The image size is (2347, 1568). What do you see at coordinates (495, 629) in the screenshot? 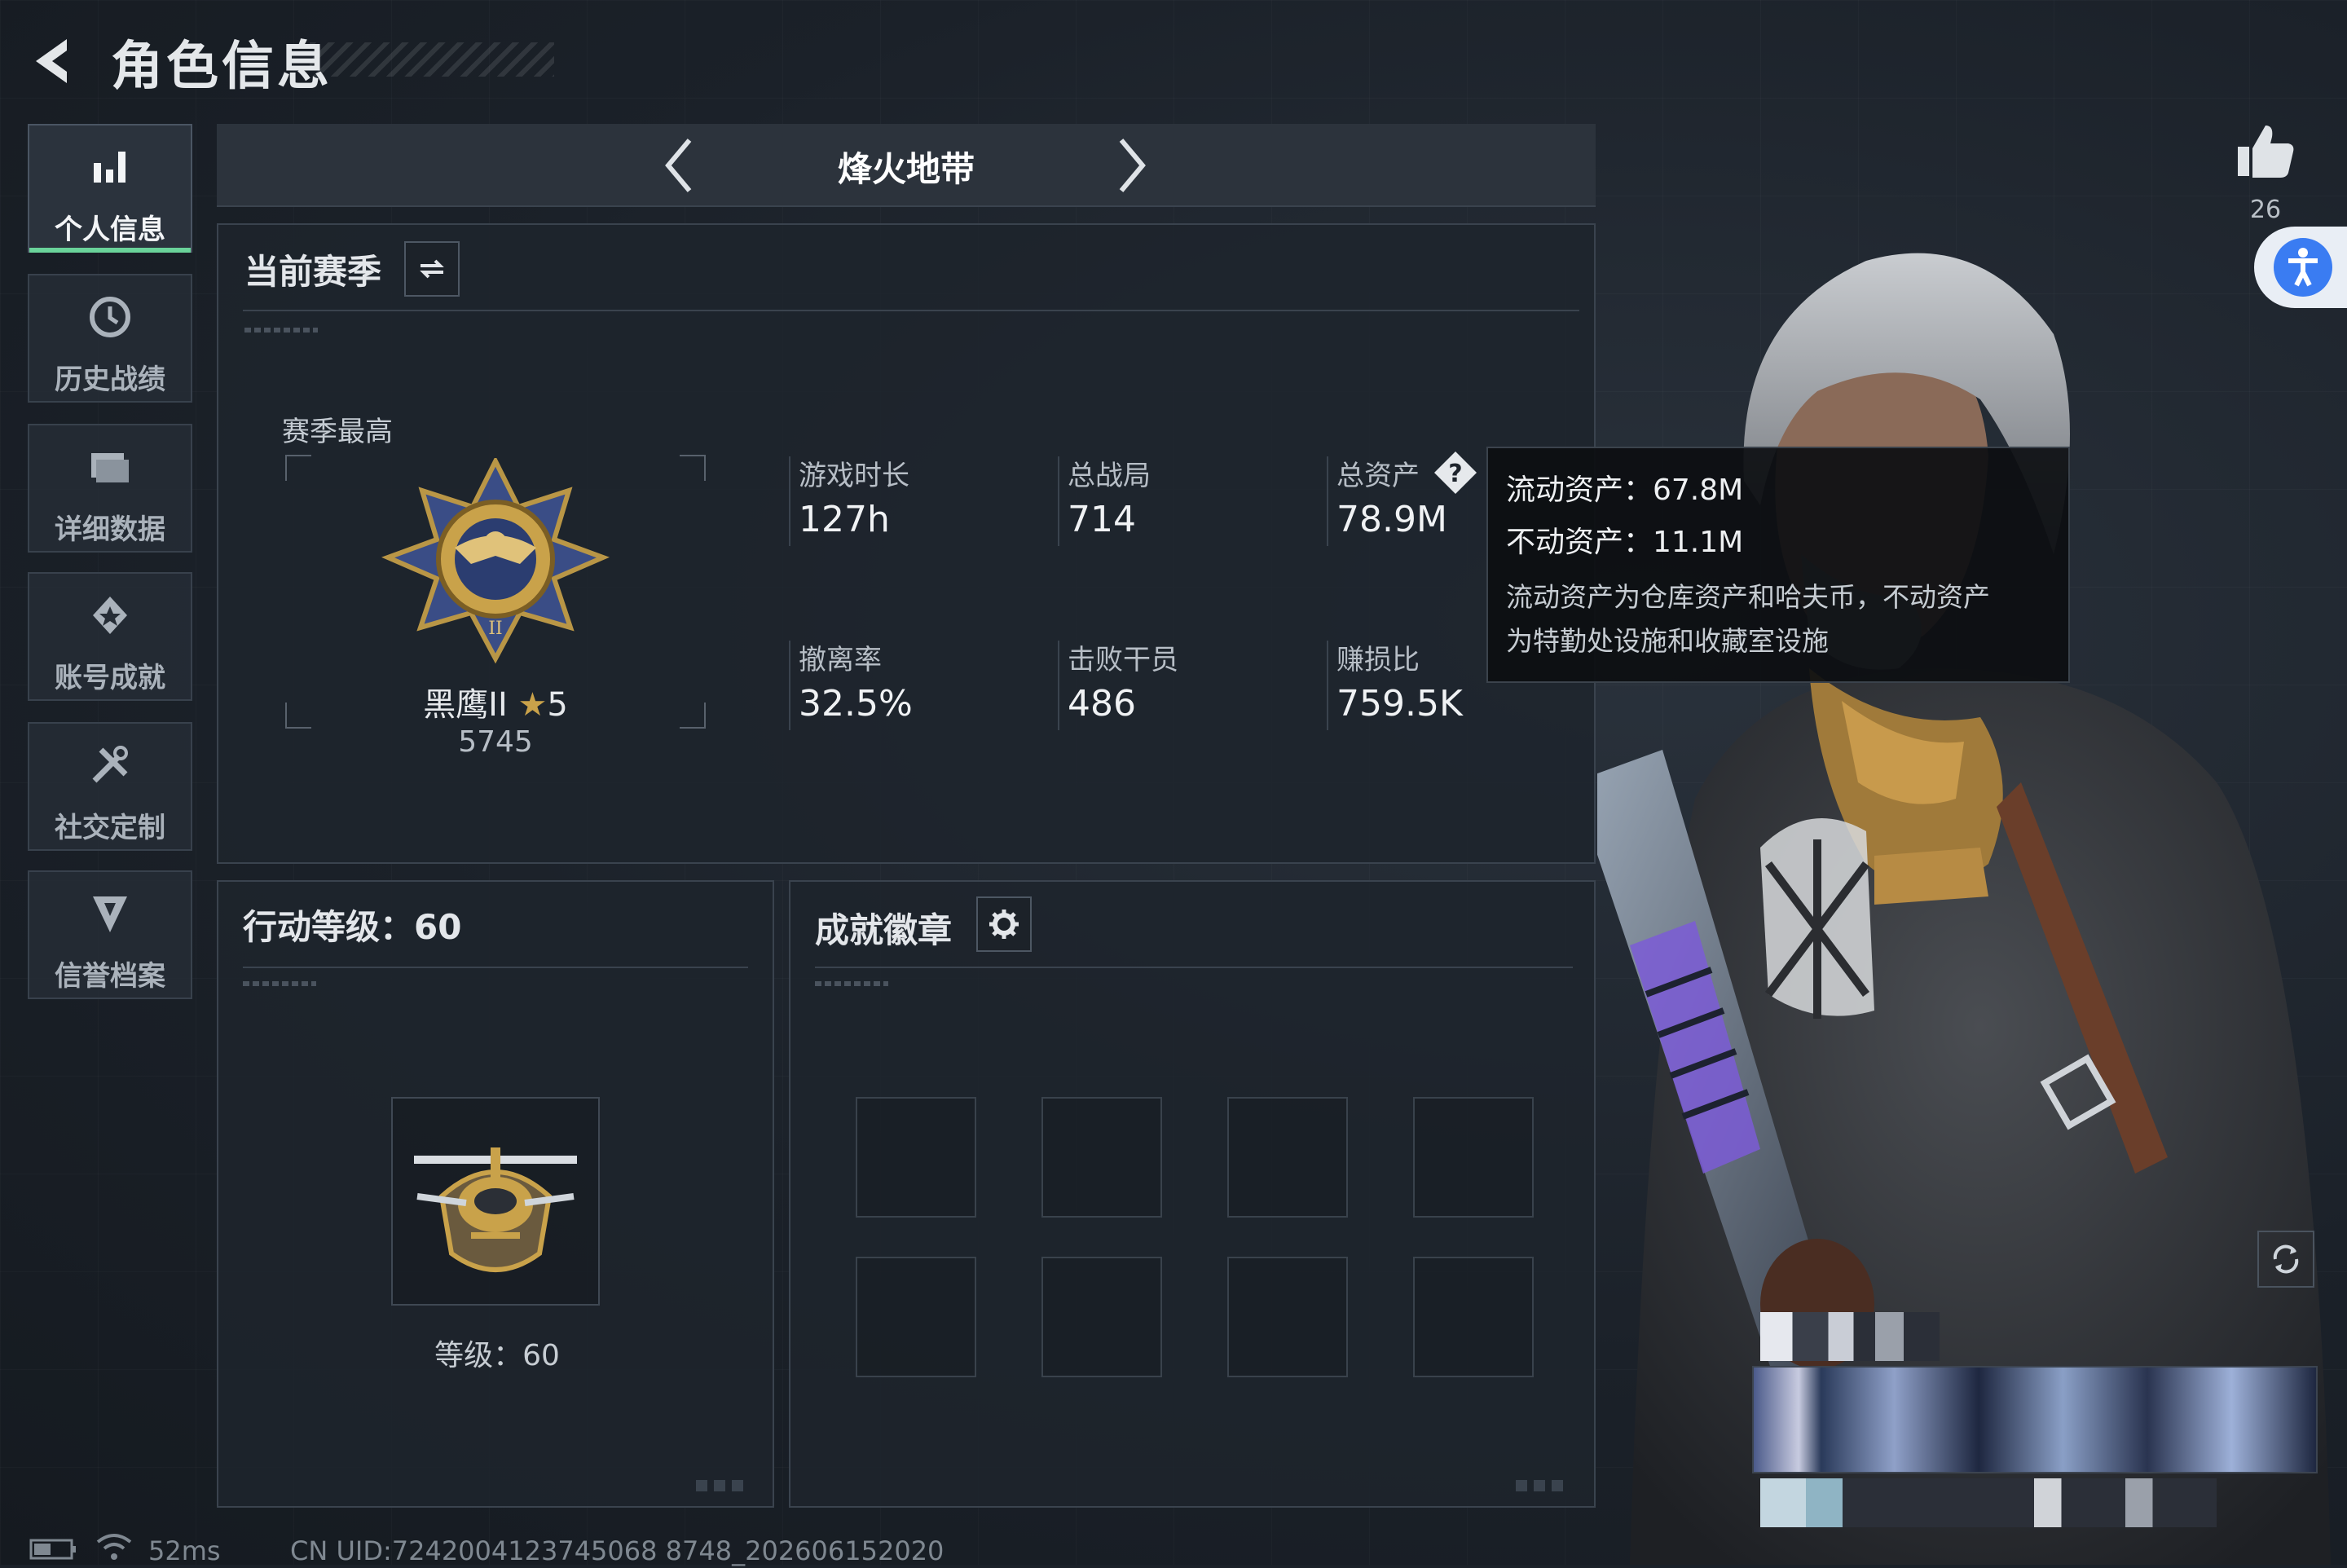
I see `svg-text: II` at bounding box center [495, 629].